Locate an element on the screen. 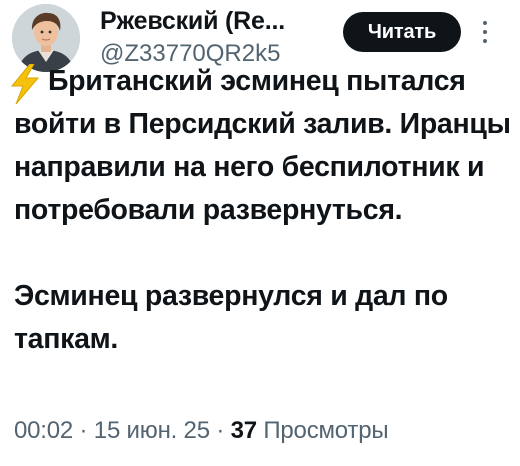  tweet-meta: 00:02 · 15 июн. 25 · 37 Просмотры is located at coordinates (201, 431).